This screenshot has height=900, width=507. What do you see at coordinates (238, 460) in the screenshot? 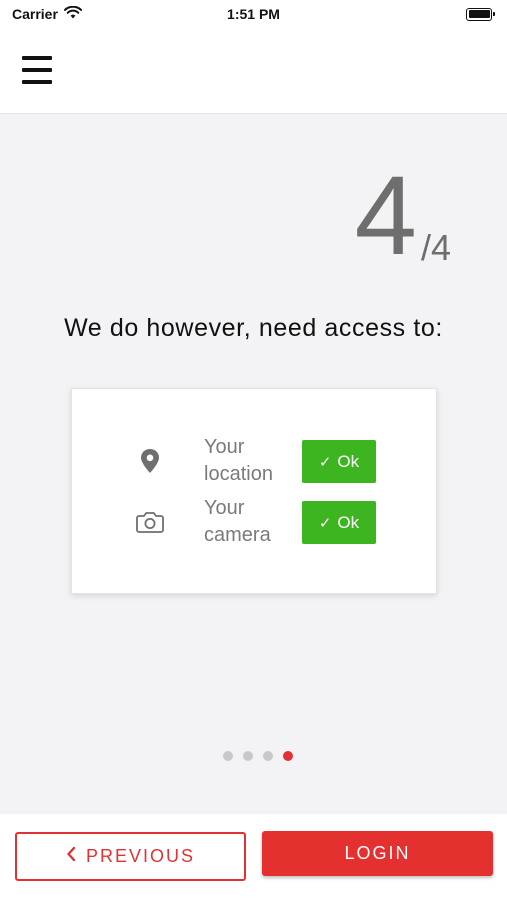
I see `permission-label: Your location` at bounding box center [238, 460].